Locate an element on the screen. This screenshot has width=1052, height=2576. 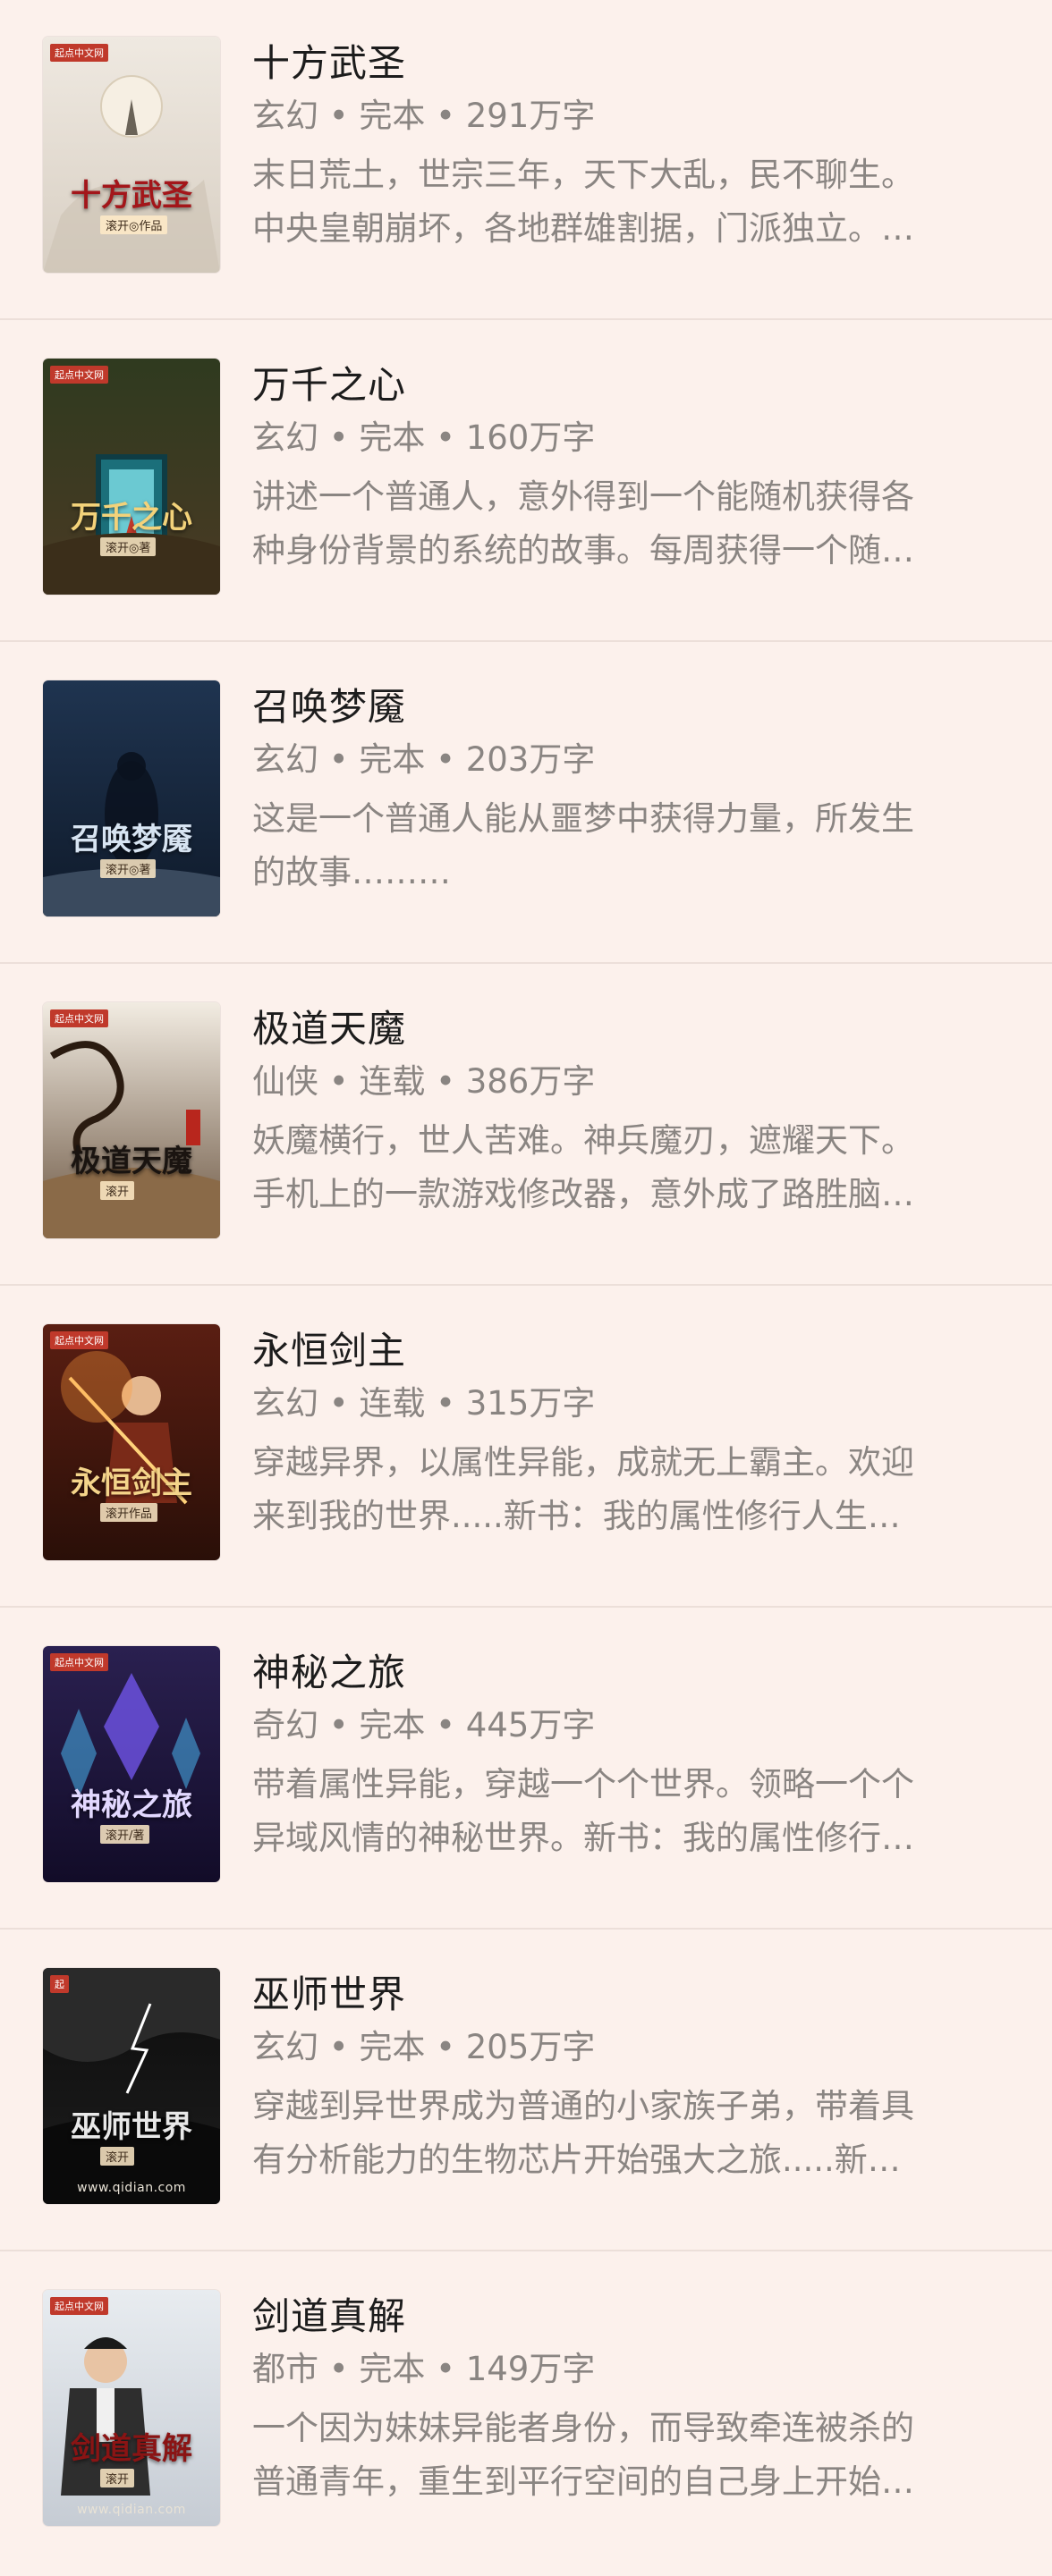
book-description-line: 妖魔横行，世人苦难。神兵魔刃，遮耀天下。 is located at coordinates (583, 1140).